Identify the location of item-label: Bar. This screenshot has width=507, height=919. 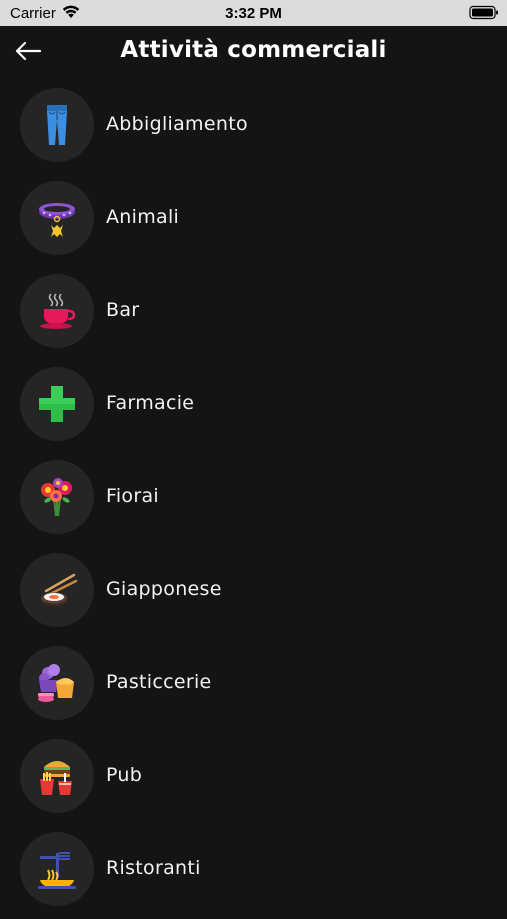
(123, 310).